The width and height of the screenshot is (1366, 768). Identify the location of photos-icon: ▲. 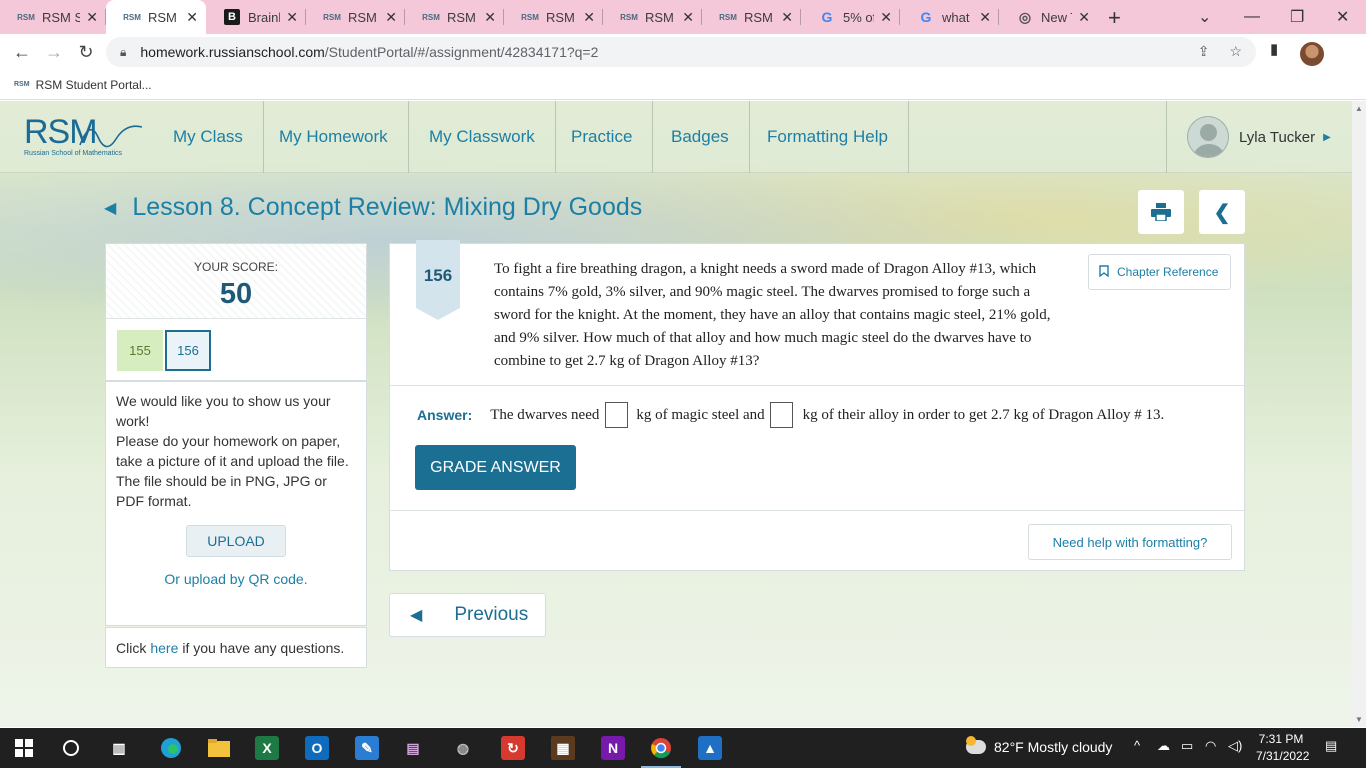
(710, 748).